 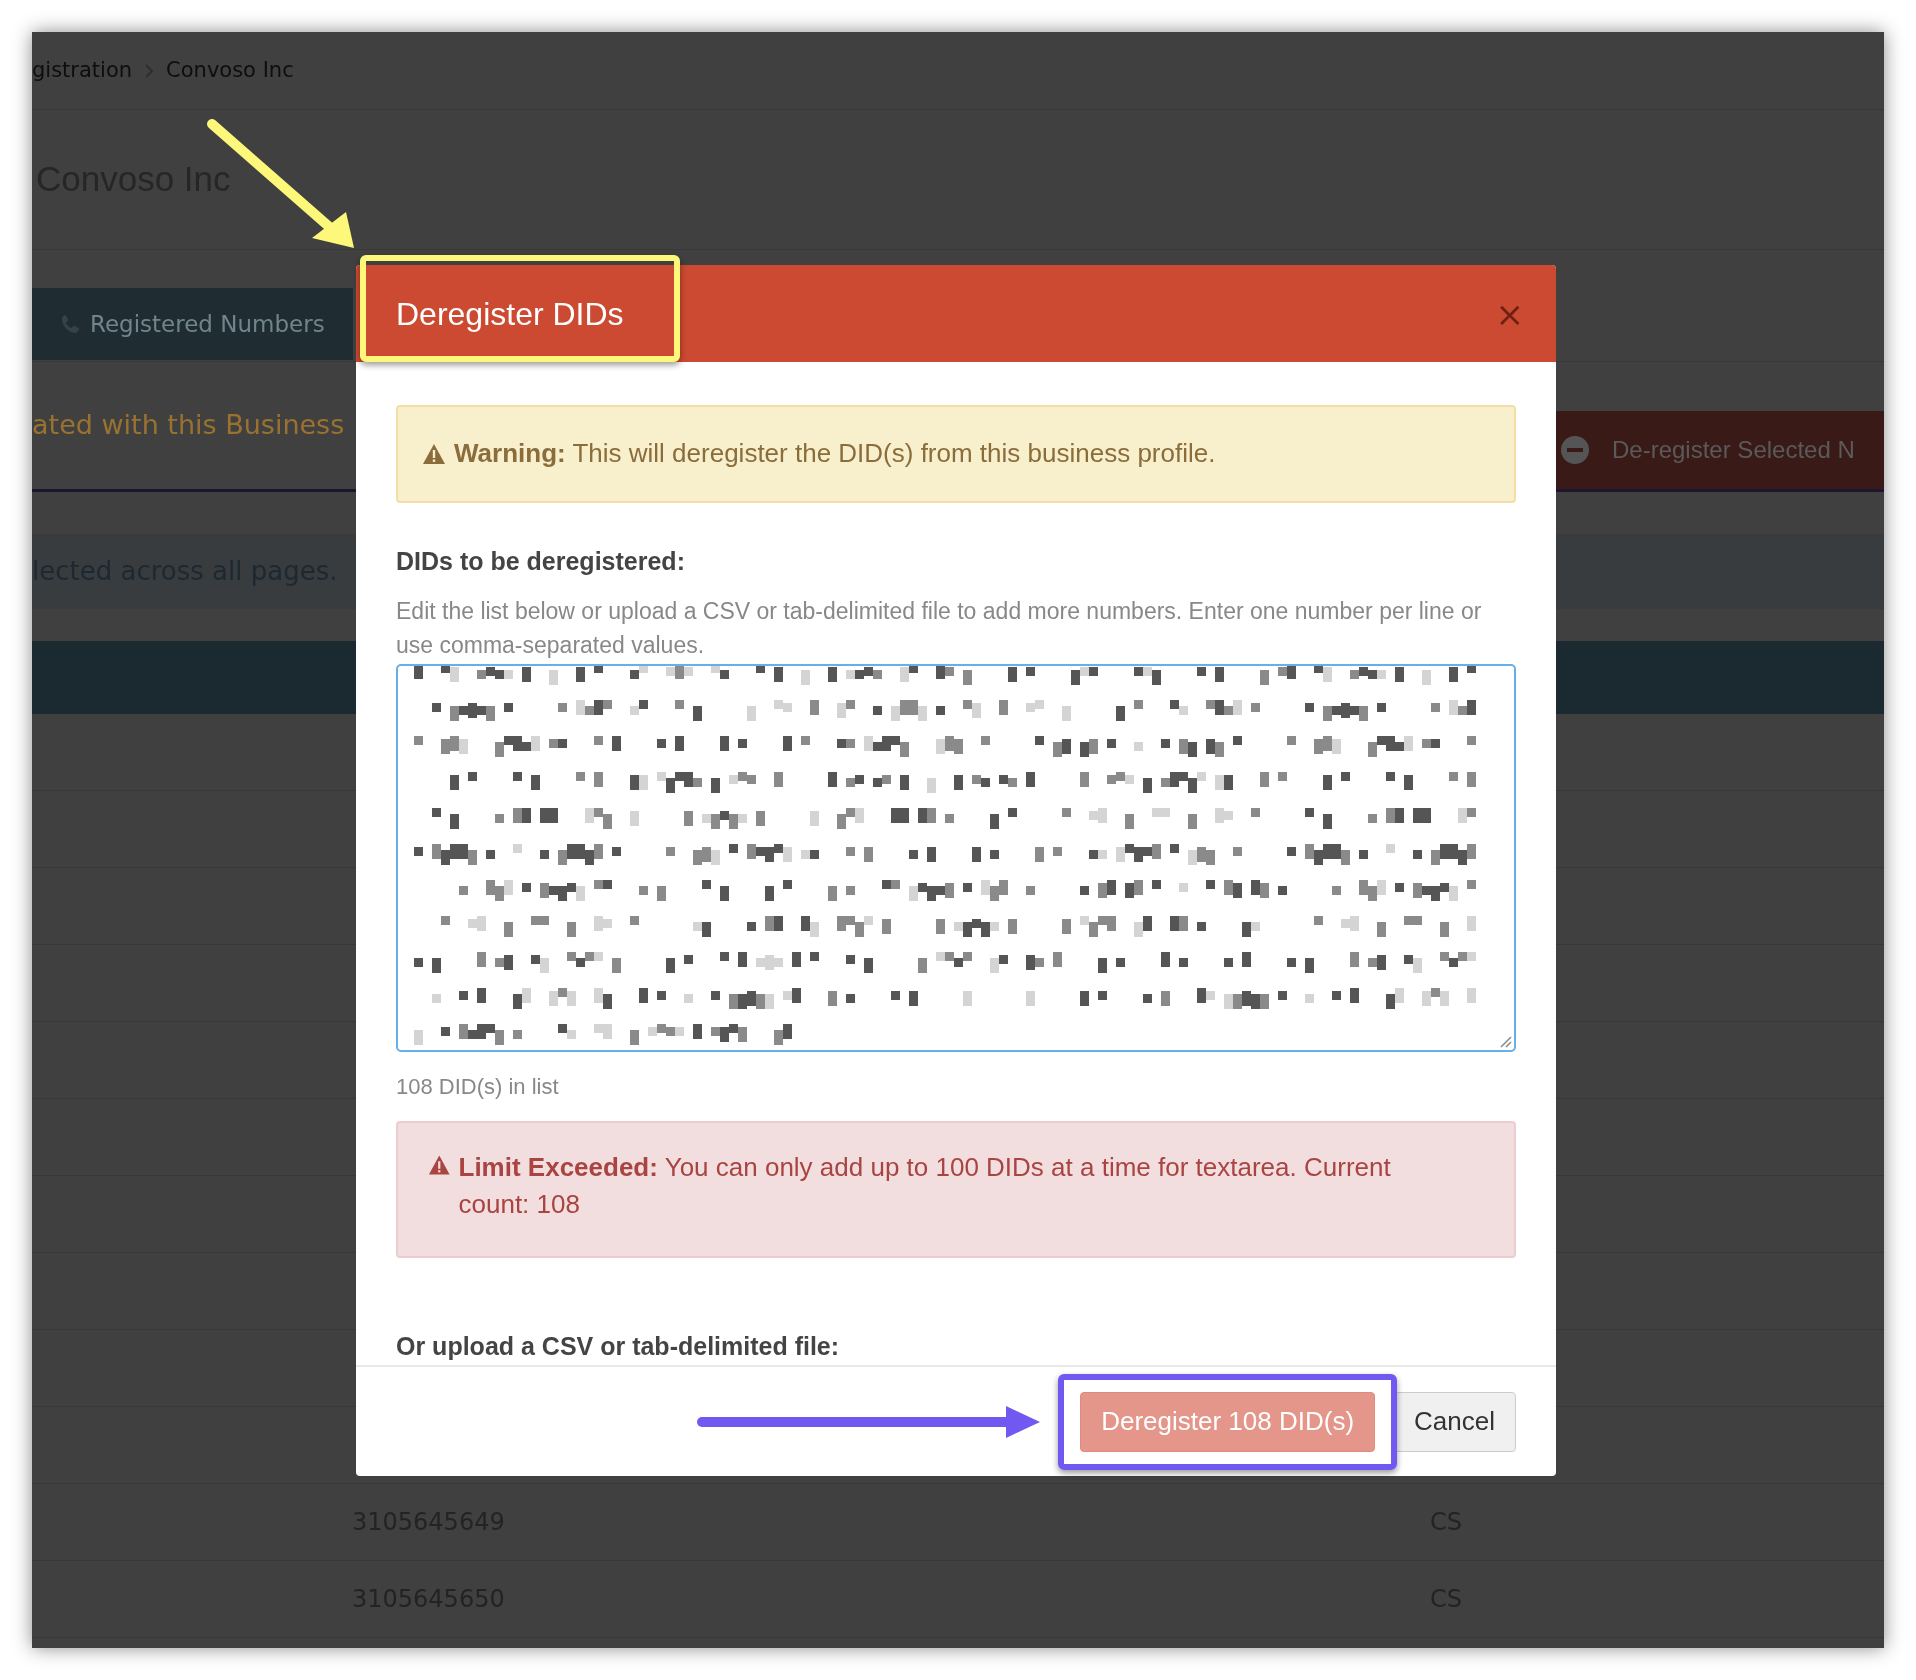 I want to click on count-text: 108 DID(s) in list, so click(x=478, y=1087).